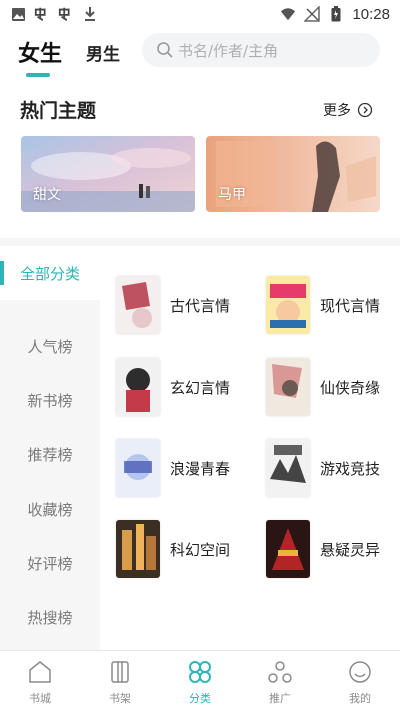 The image size is (400, 711). I want to click on sidebar-item-top-rated: 好评榜, so click(50, 563).